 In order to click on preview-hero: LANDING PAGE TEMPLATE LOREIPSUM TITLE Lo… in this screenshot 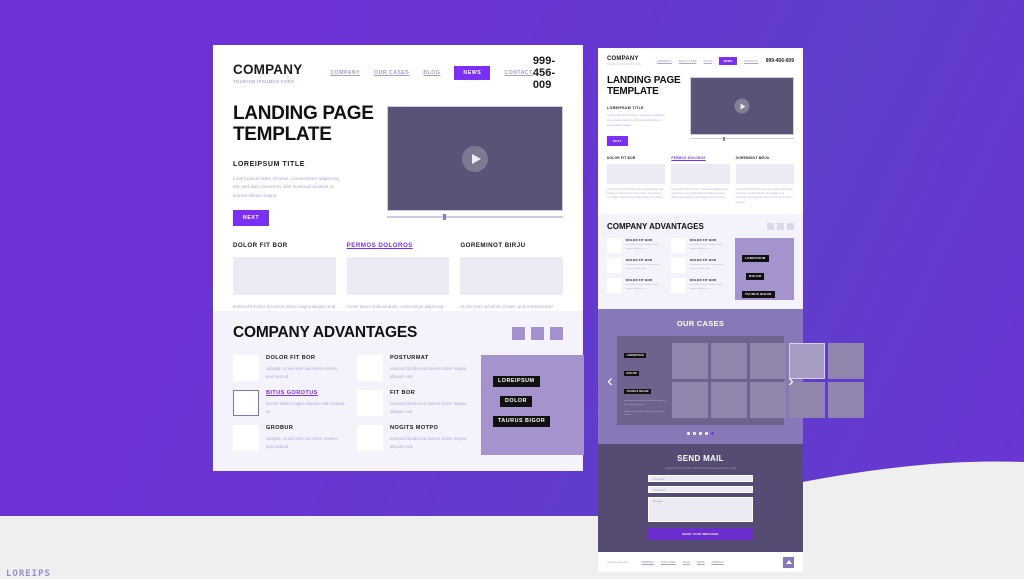, I will do `click(700, 111)`.